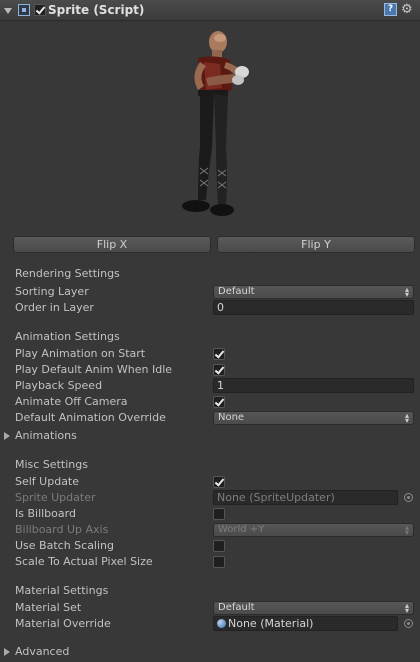 The height and width of the screenshot is (662, 420). What do you see at coordinates (221, 623) in the screenshot?
I see `material-sphere-icon` at bounding box center [221, 623].